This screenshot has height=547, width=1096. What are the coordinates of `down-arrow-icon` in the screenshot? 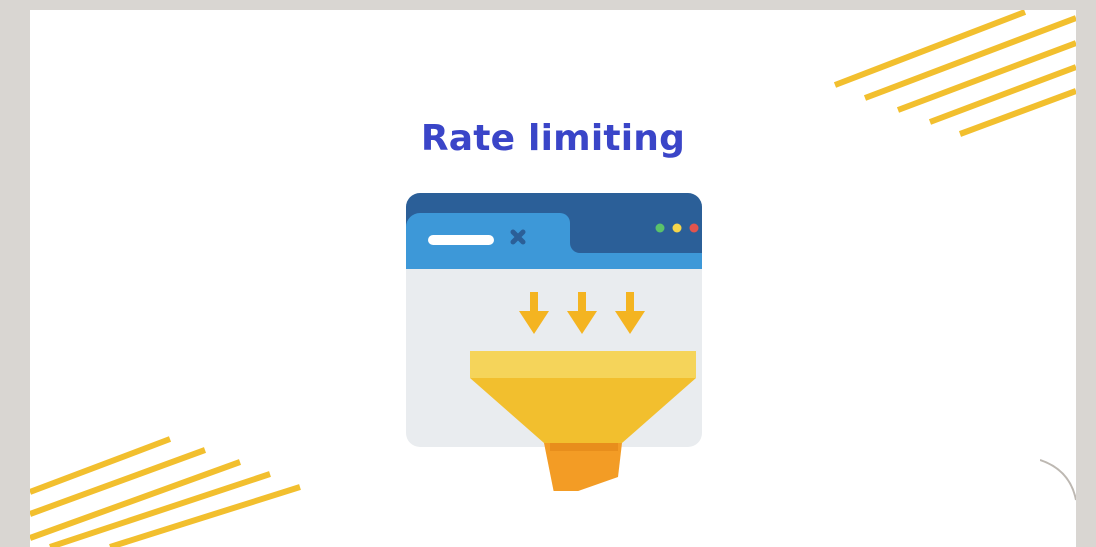 It's located at (582, 313).